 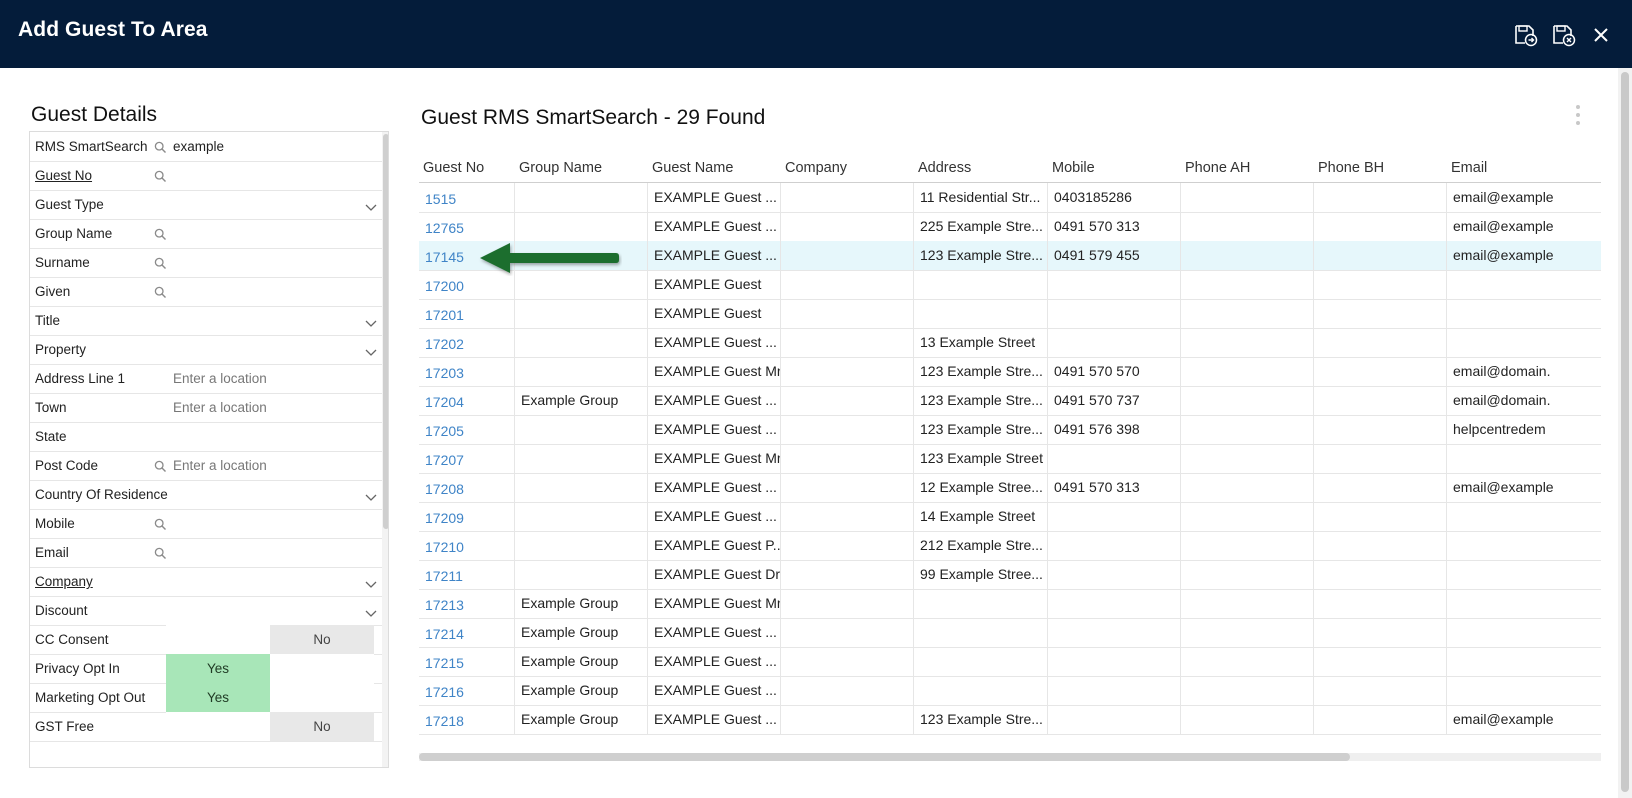 I want to click on column-header: Email, so click(x=1469, y=168).